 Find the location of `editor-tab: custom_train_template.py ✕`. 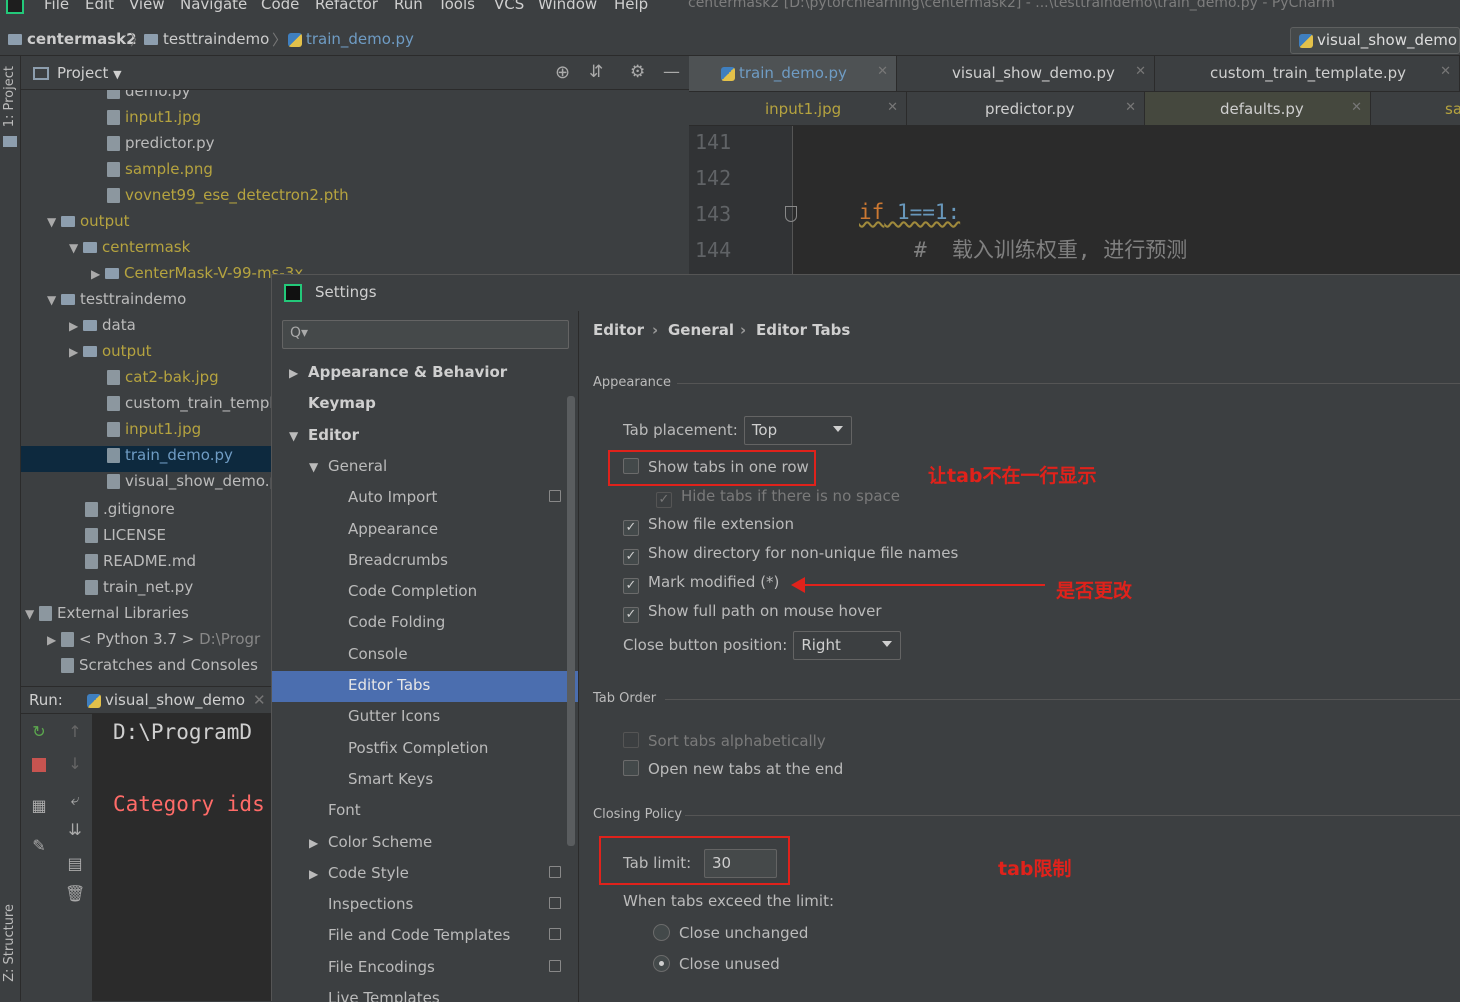

editor-tab: custom_train_template.py ✕ is located at coordinates (1307, 73).